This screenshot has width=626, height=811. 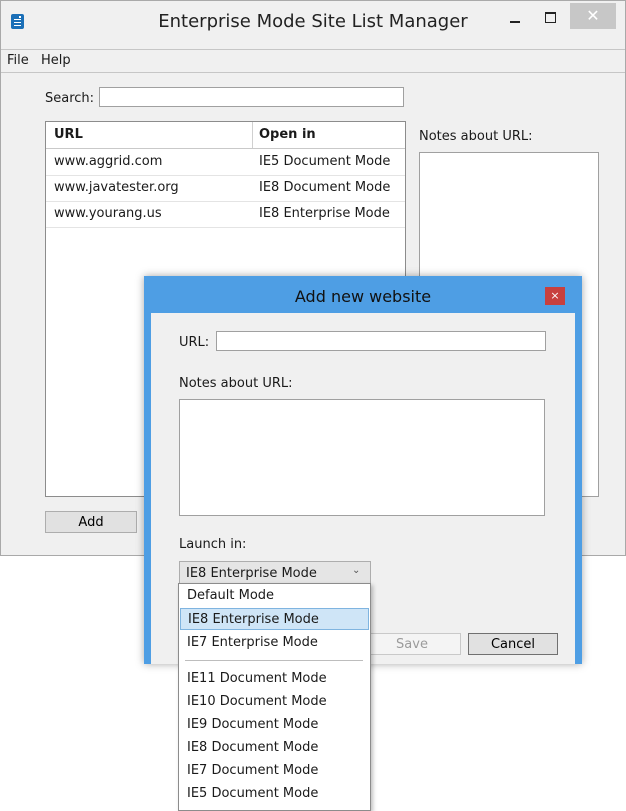 What do you see at coordinates (213, 544) in the screenshot?
I see `launch-in-label: Launch in:` at bounding box center [213, 544].